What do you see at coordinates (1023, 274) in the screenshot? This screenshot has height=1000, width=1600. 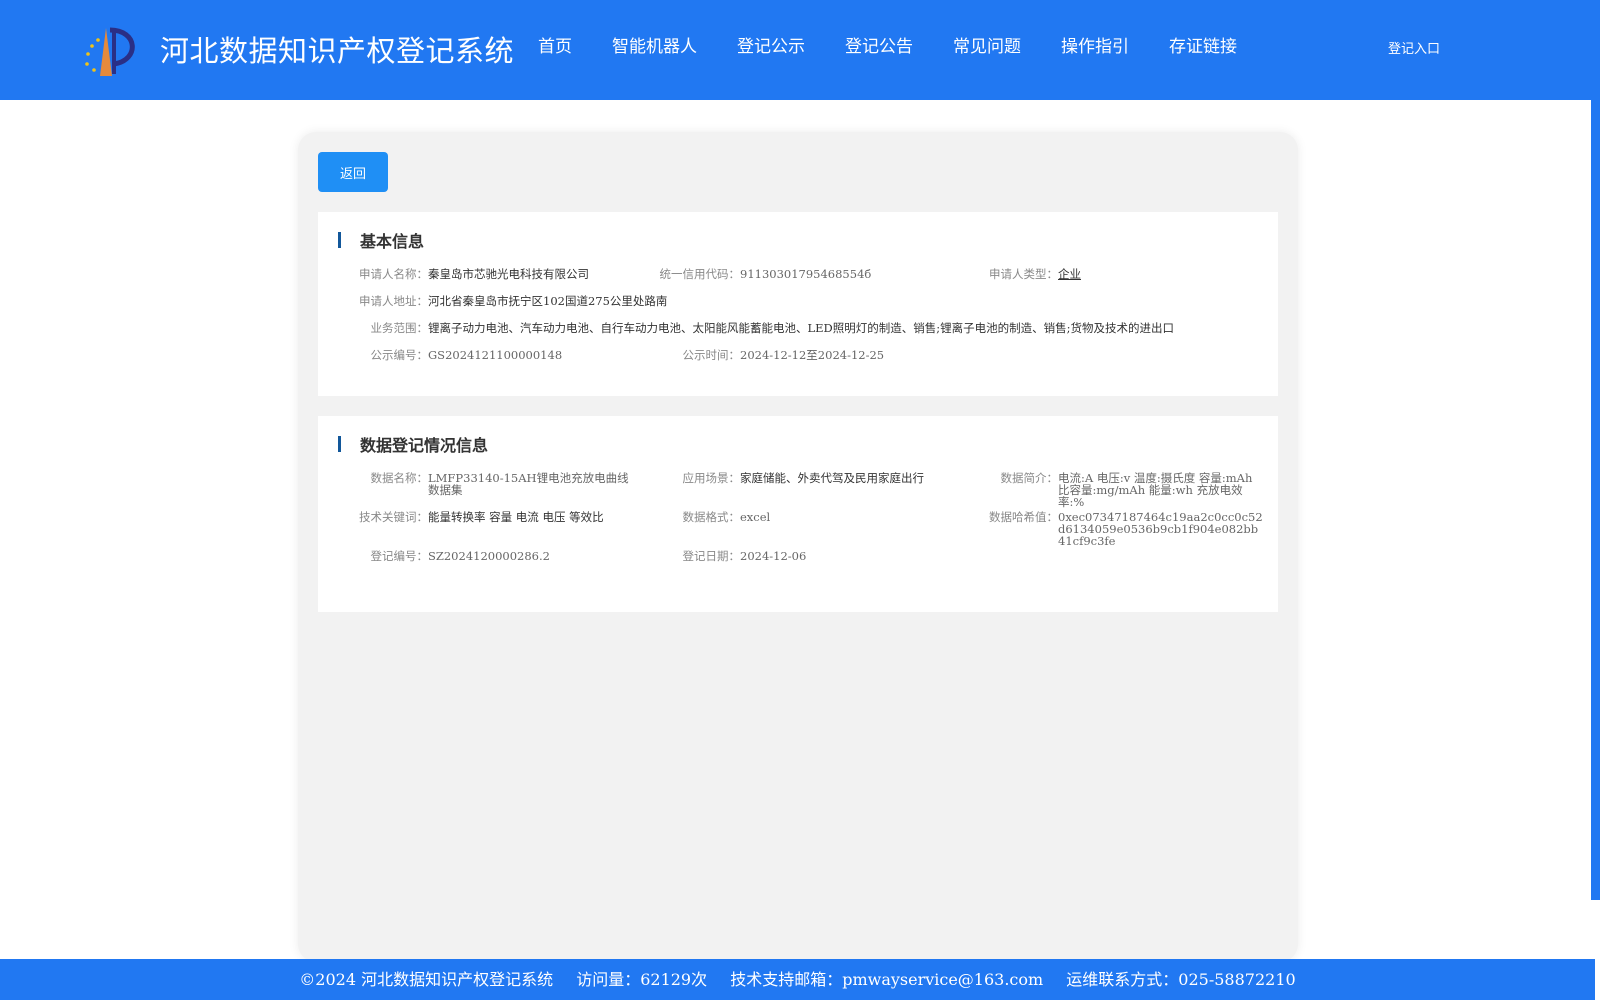 I see `applicant-type-label: 申请人类型：` at bounding box center [1023, 274].